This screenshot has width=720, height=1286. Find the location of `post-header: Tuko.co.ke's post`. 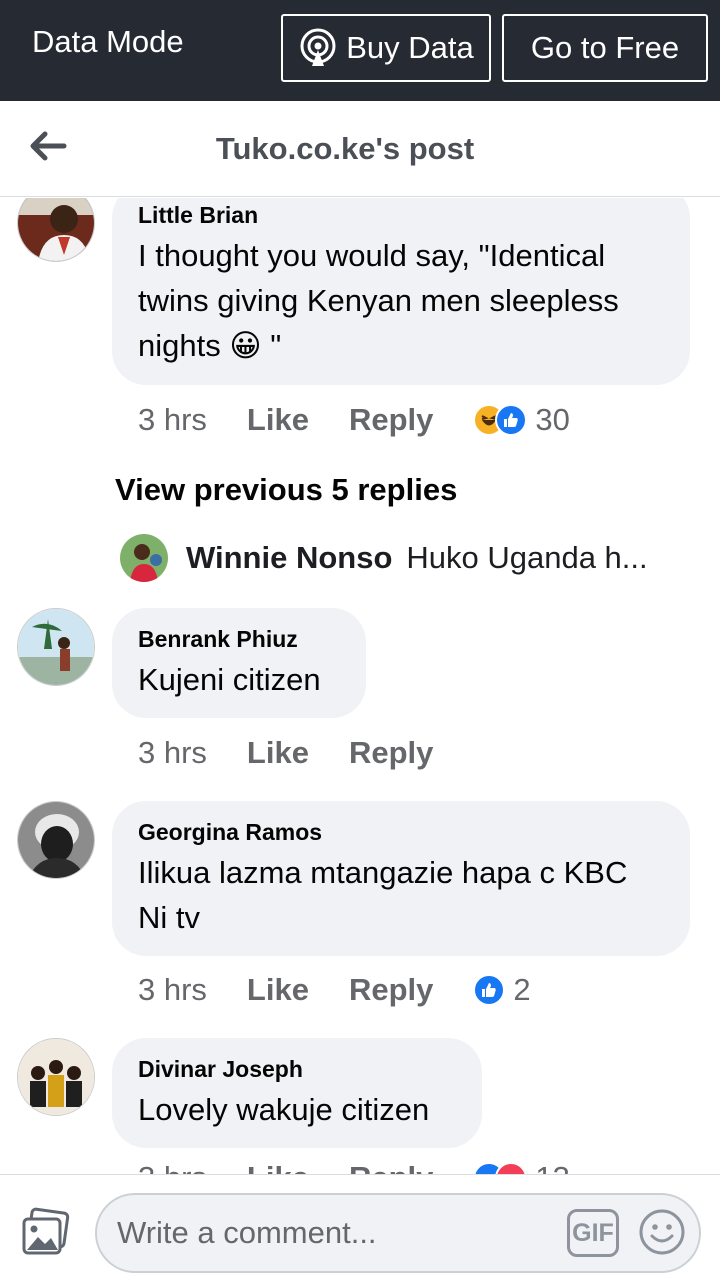

post-header: Tuko.co.ke's post is located at coordinates (360, 149).